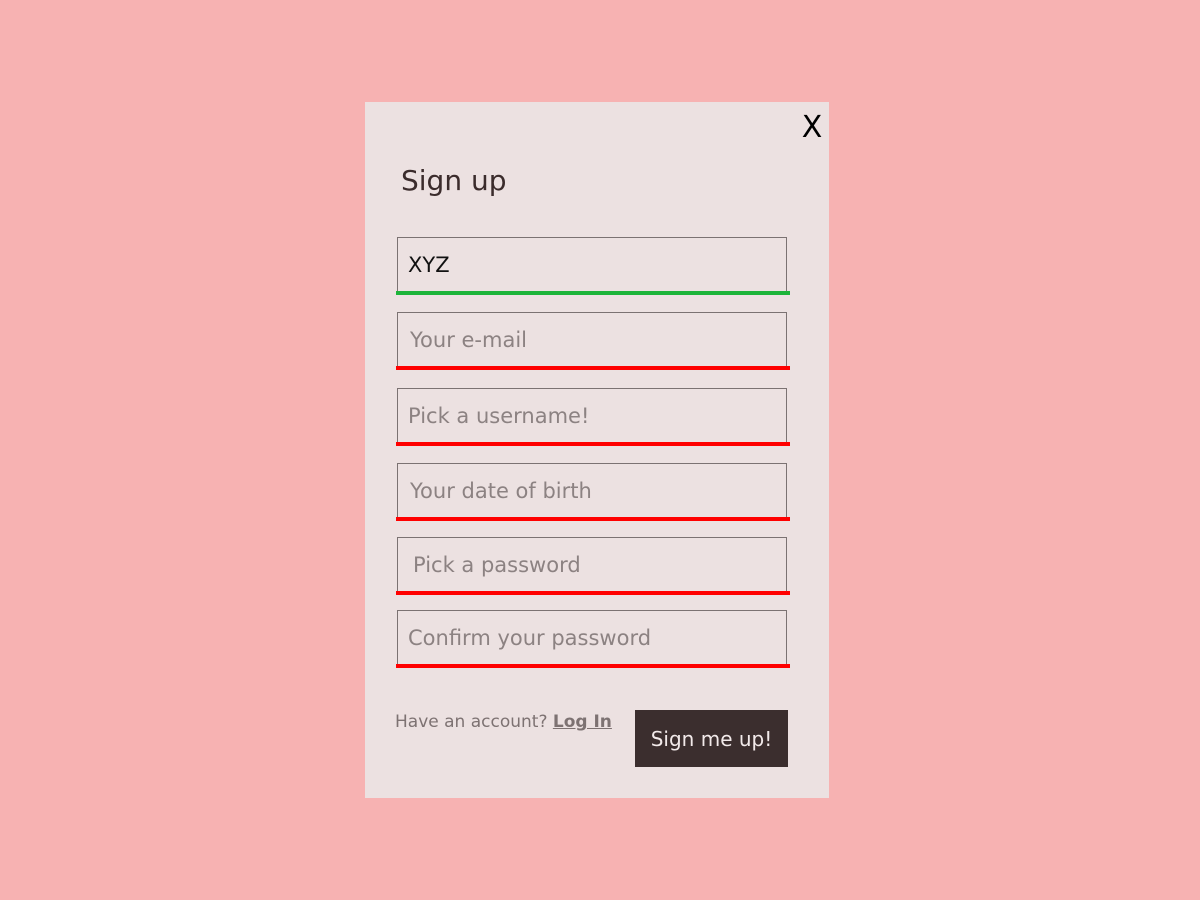 Image resolution: width=1200 pixels, height=900 pixels. I want to click on have-account-text: Have an account?, so click(471, 722).